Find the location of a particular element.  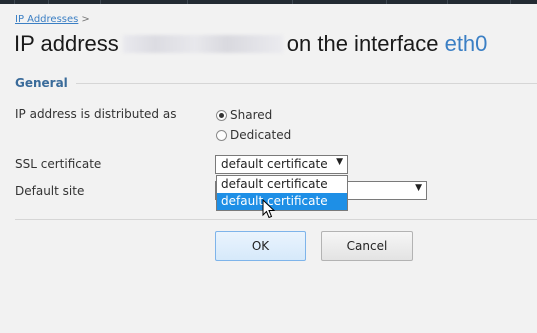

page-title-prefix: IP address is located at coordinates (66, 43).